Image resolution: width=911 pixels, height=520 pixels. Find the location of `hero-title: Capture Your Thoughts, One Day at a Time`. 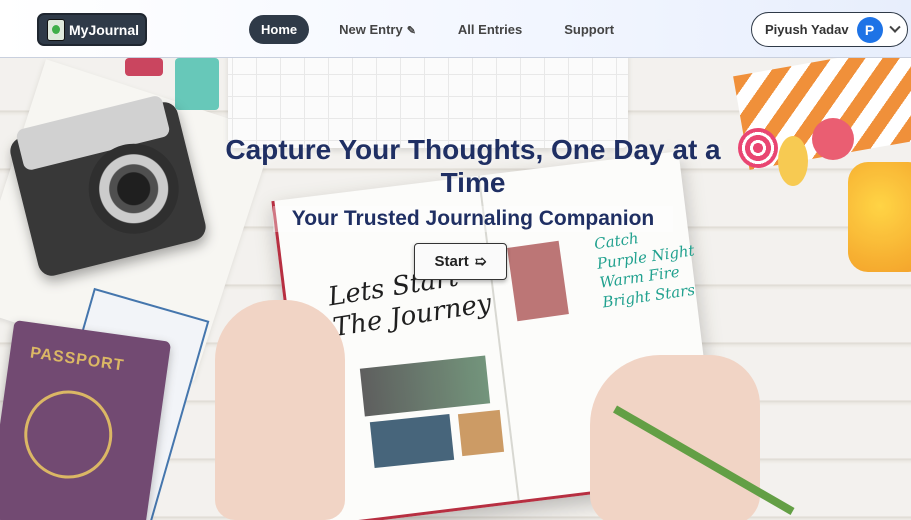

hero-title: Capture Your Thoughts, One Day at a Time is located at coordinates (473, 166).